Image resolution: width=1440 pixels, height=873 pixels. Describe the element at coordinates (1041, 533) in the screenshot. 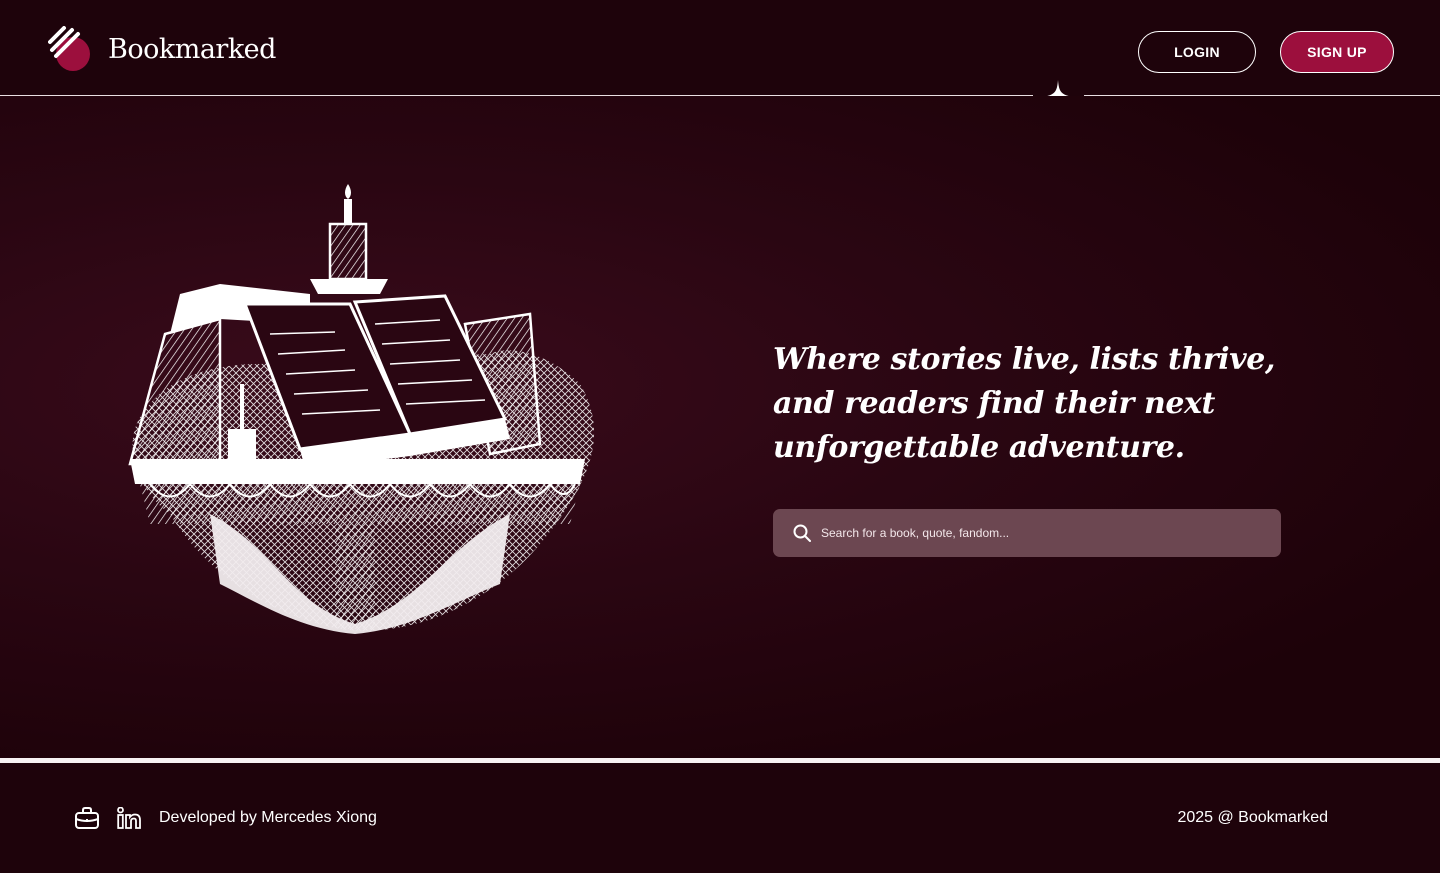

I see `search-input` at that location.